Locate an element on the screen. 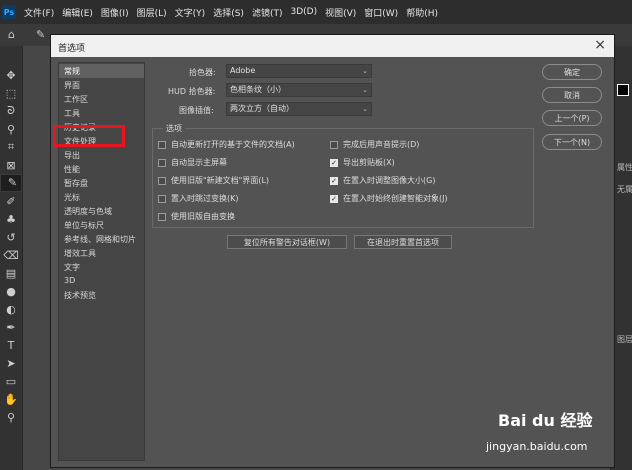 The height and width of the screenshot is (470, 632). path-select-tool-icon: ➤ is located at coordinates (11, 363).